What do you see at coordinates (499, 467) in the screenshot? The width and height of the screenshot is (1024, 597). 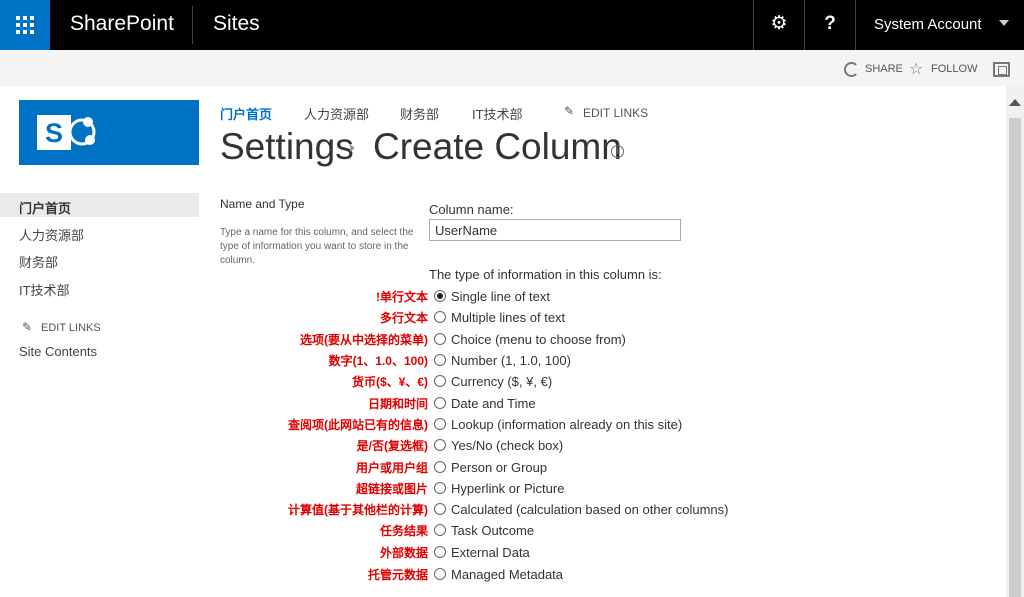 I see `option-label: Person or Group` at bounding box center [499, 467].